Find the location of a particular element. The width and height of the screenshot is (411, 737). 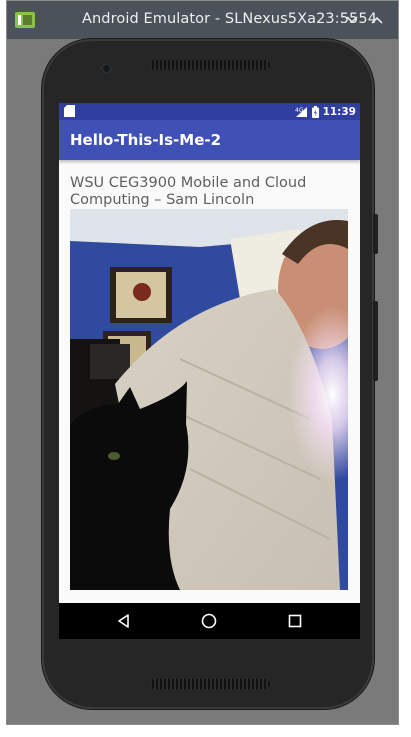

home-icon is located at coordinates (209, 621).